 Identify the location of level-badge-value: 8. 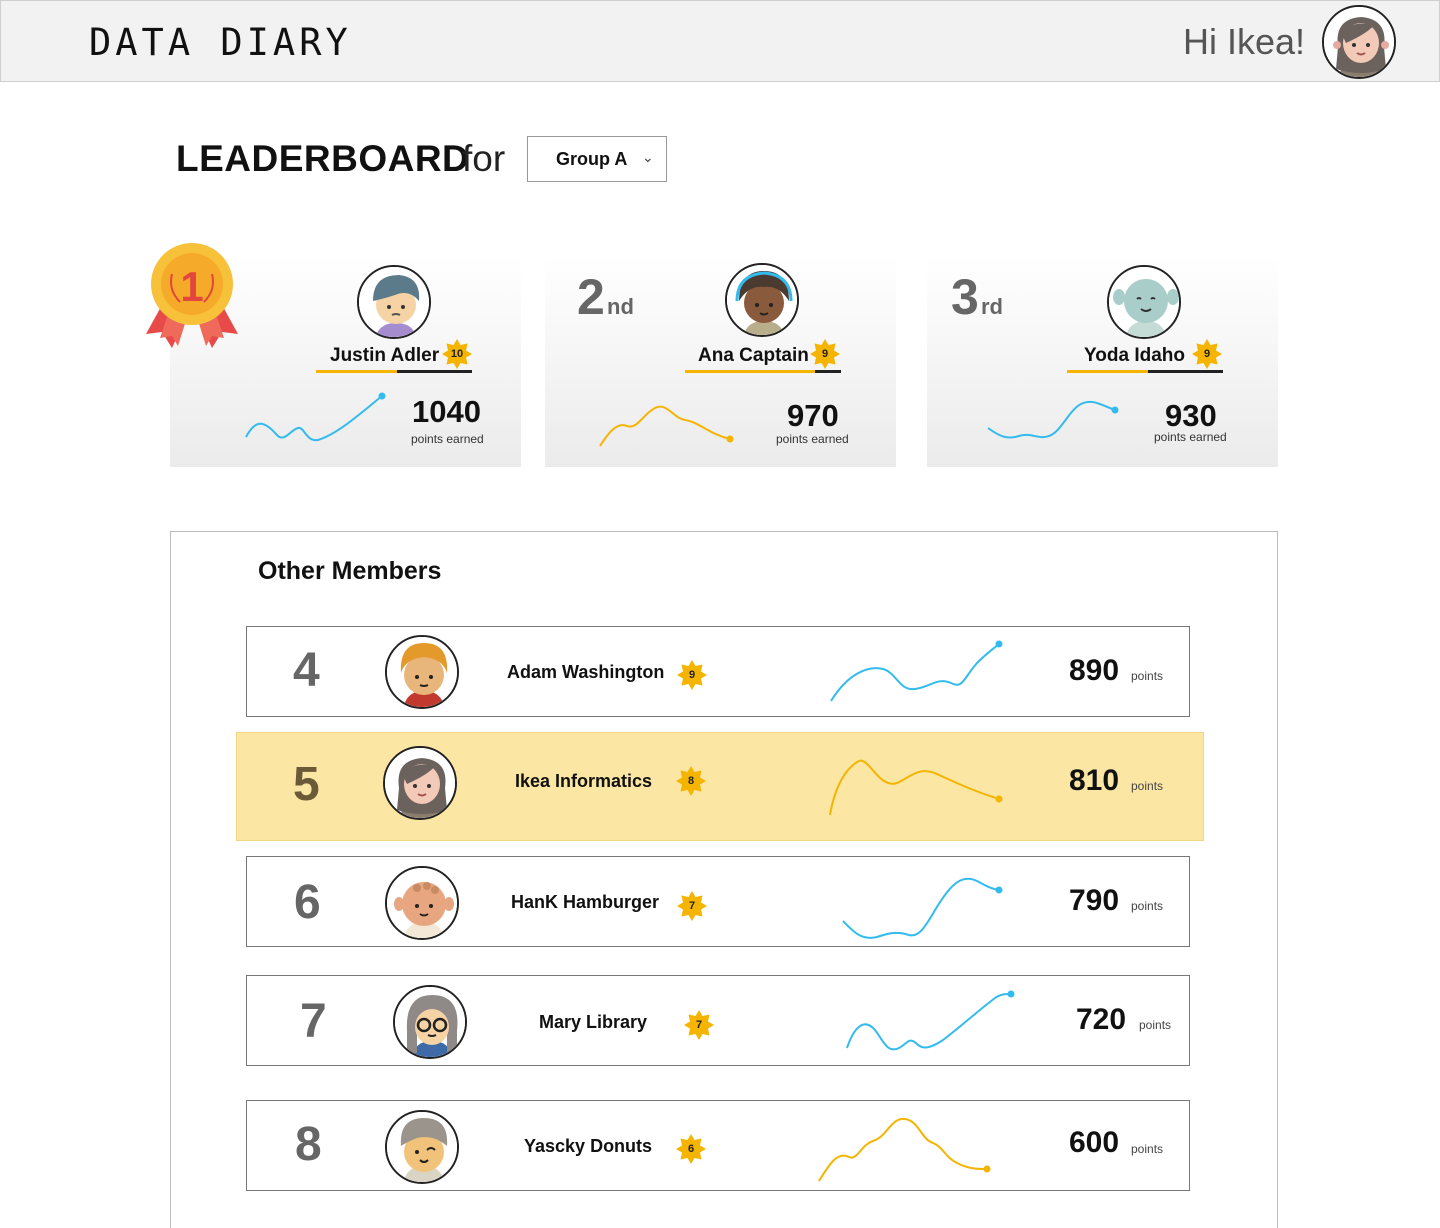
(691, 781).